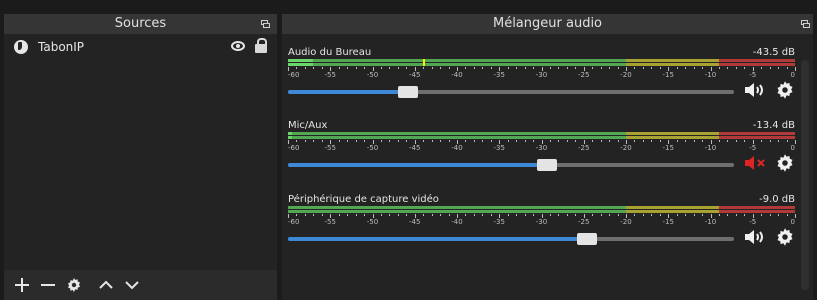 The image size is (817, 300). Describe the element at coordinates (140, 47) in the screenshot. I see `source-item: TabonIP` at that location.